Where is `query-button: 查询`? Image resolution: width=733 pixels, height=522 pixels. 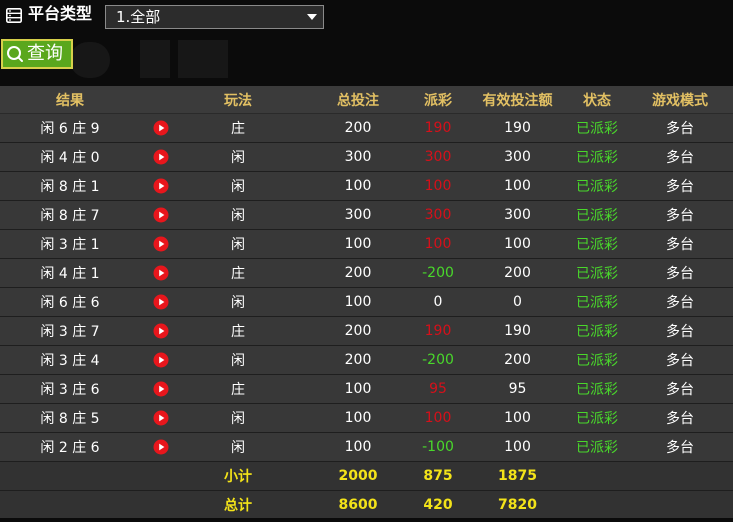
query-button: 查询 is located at coordinates (37, 54).